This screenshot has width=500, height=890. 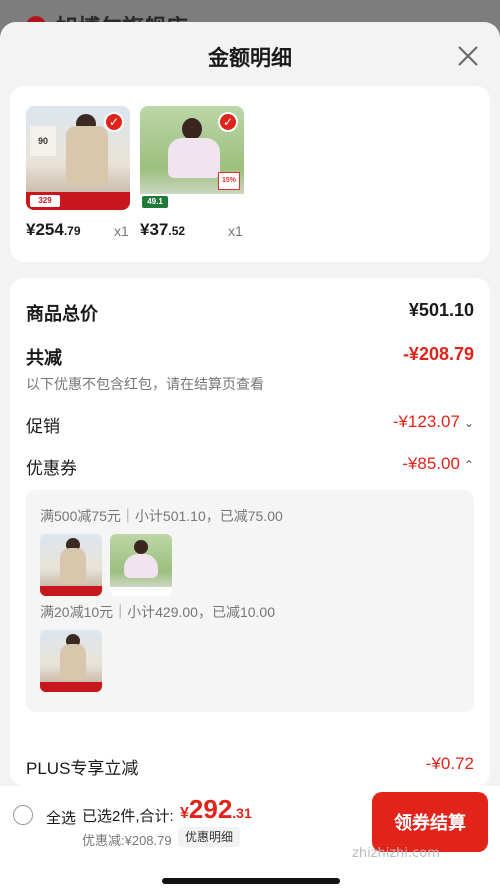 I want to click on total-price-row: 商品总价 ¥501.10, so click(x=250, y=312).